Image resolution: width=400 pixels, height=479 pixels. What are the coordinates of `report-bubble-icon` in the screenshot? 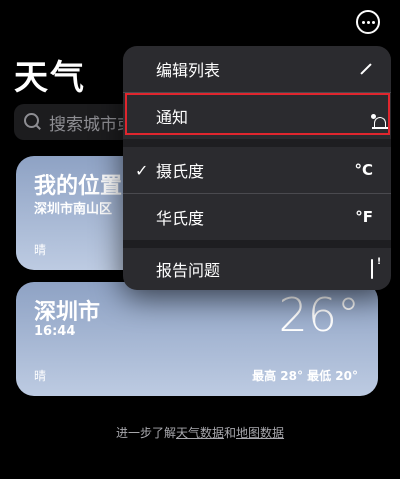 It's located at (372, 269).